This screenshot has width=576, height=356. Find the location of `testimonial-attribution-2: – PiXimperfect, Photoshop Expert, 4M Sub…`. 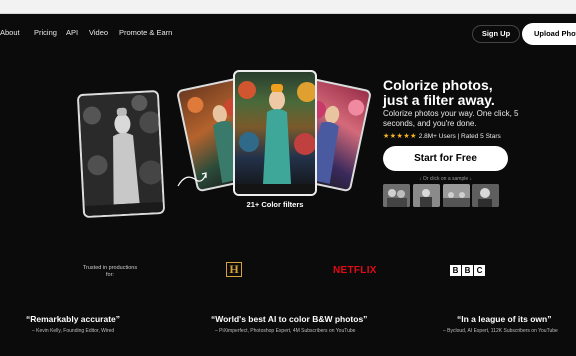

testimonial-attribution-2: – PiXimperfect, Photoshop Expert, 4M Sub… is located at coordinates (285, 331).